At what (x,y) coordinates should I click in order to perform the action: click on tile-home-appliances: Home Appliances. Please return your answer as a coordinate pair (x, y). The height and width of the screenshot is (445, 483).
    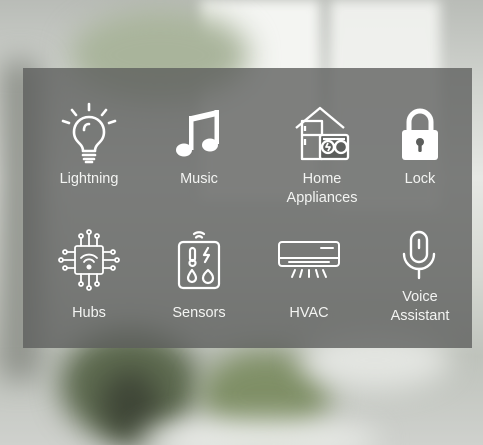
    Looking at the image, I should click on (322, 155).